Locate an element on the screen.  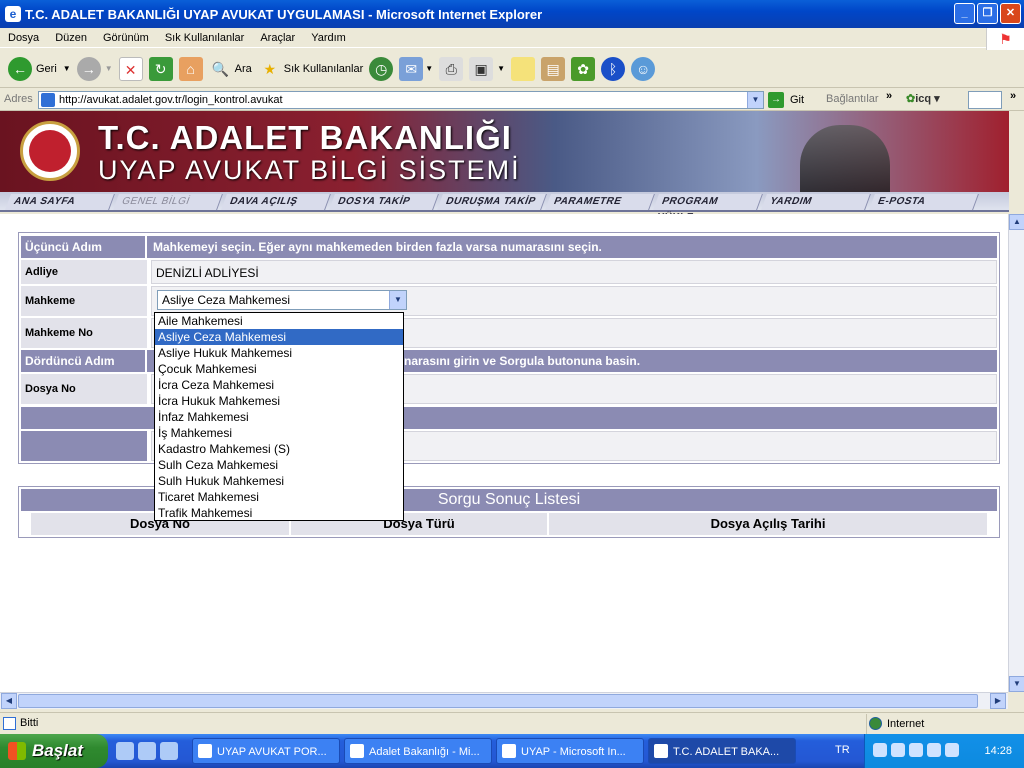
scroll-up-icon: ▲ is located at coordinates (1016, 222).